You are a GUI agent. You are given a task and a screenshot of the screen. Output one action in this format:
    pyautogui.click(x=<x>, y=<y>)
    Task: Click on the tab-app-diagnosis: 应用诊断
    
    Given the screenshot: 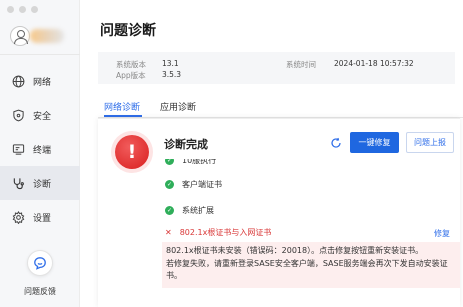 What is the action you would take?
    pyautogui.click(x=178, y=106)
    